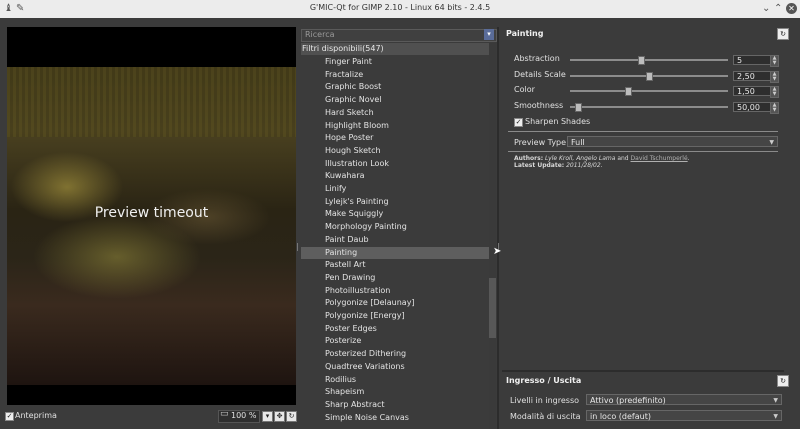 The image size is (800, 429). Describe the element at coordinates (791, 8) in the screenshot. I see `close-icon: ✕` at that location.